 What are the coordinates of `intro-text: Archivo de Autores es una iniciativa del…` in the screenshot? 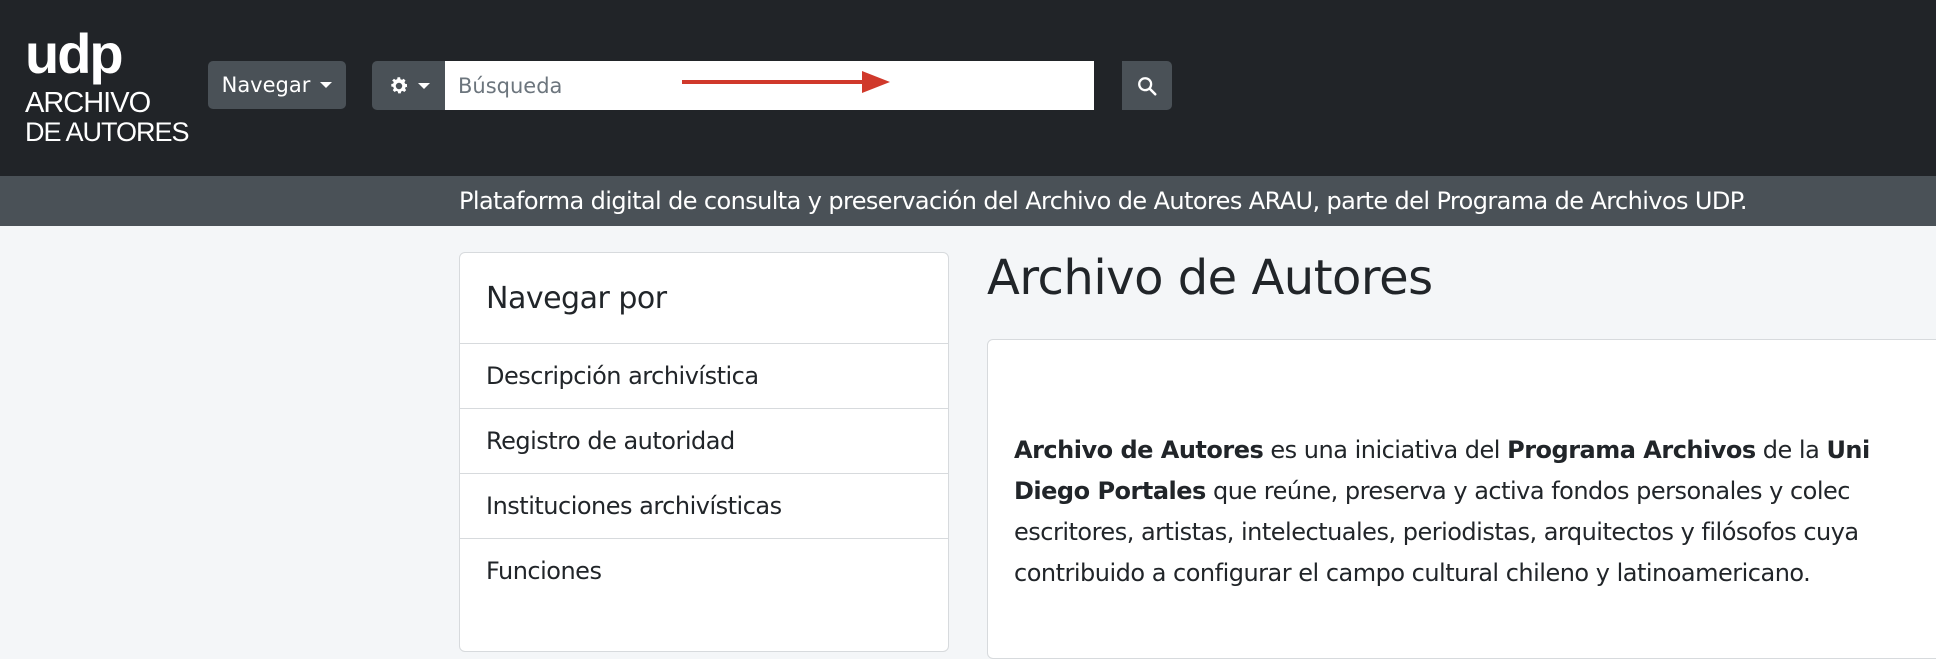 It's located at (1475, 512).